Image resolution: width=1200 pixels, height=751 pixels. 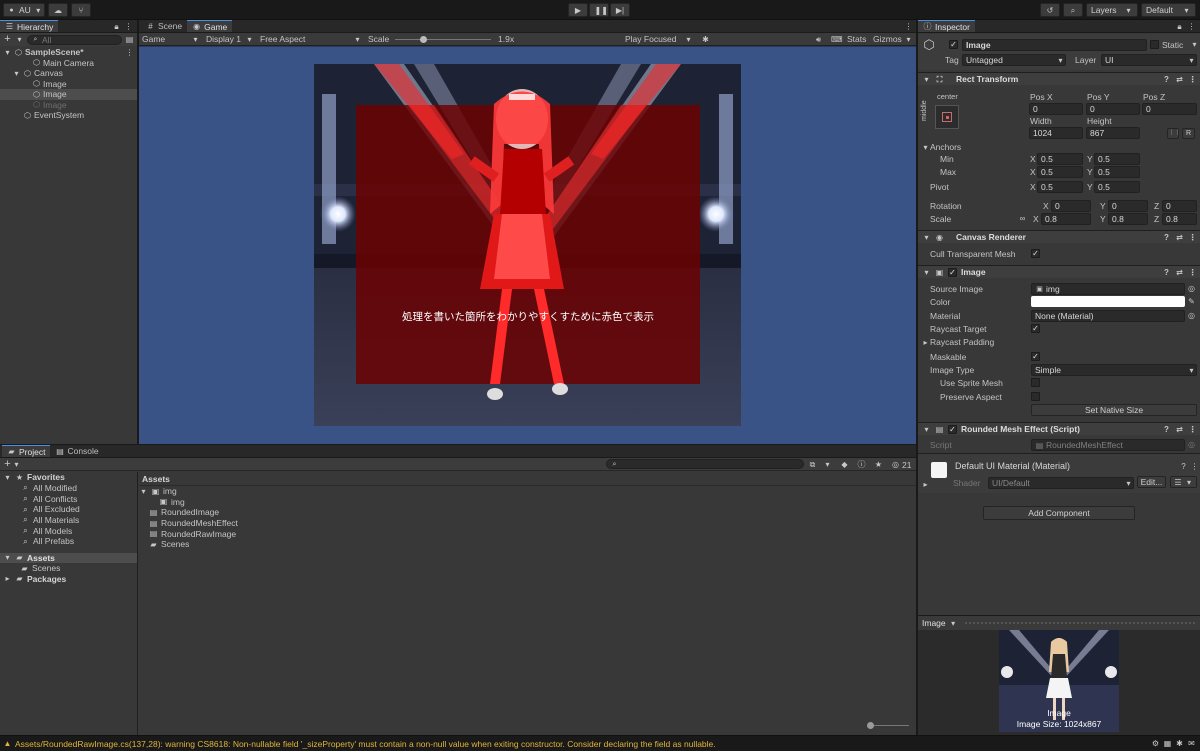 I want to click on use-sprite-mesh-checkbox, so click(x=1035, y=382).